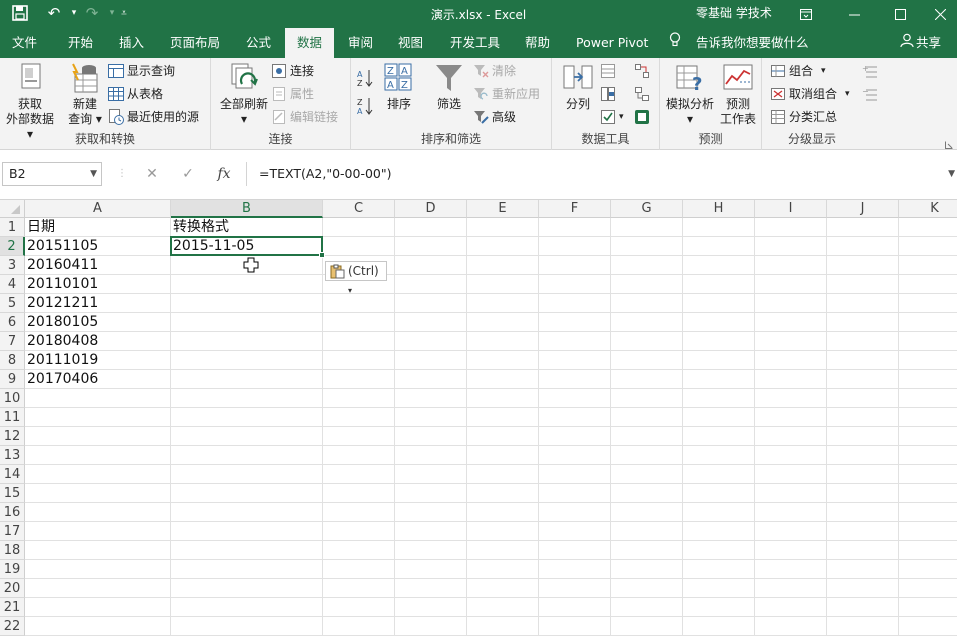  What do you see at coordinates (310, 43) in the screenshot?
I see `tab-data: 数据` at bounding box center [310, 43].